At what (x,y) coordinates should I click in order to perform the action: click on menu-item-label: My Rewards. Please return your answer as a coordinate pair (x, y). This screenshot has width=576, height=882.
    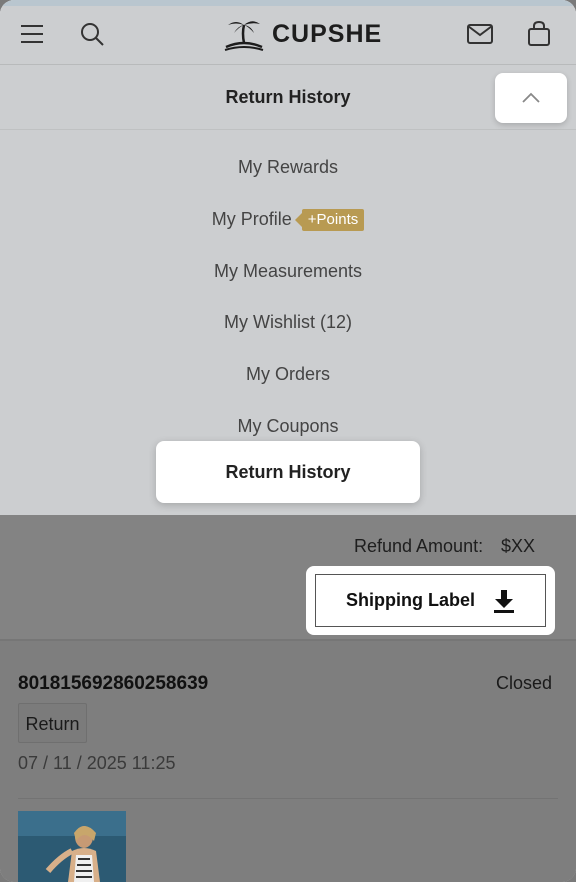
    Looking at the image, I should click on (288, 167).